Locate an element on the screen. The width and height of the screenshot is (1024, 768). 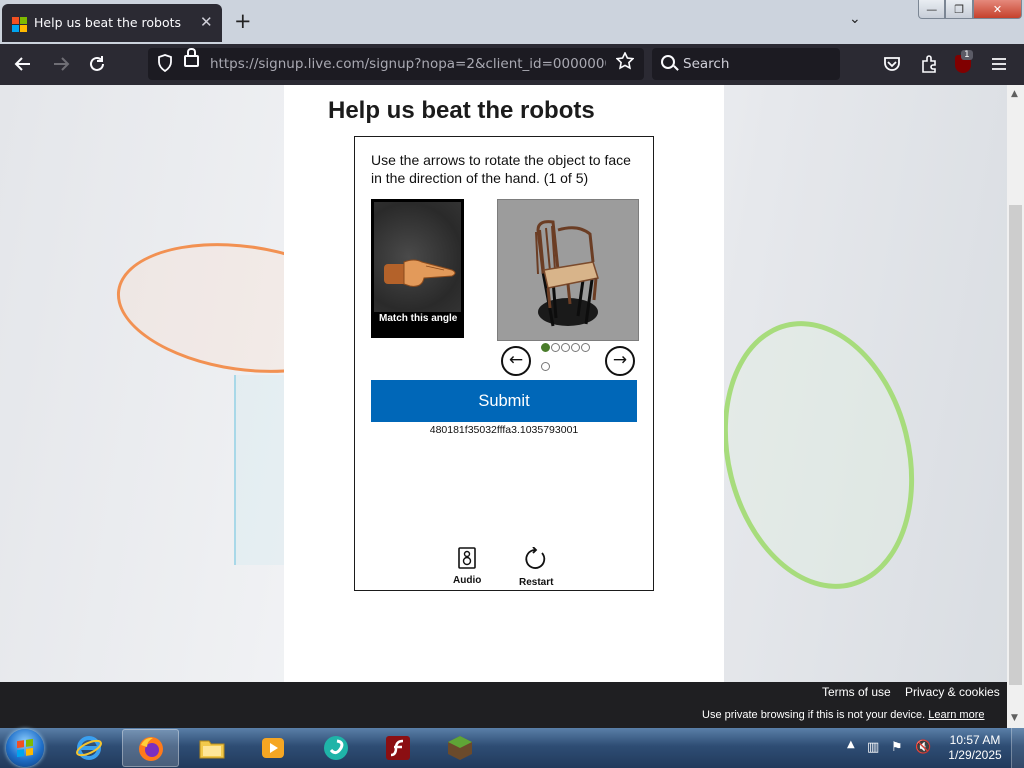
tab-title: Help us beat the robots is located at coordinates (108, 22).